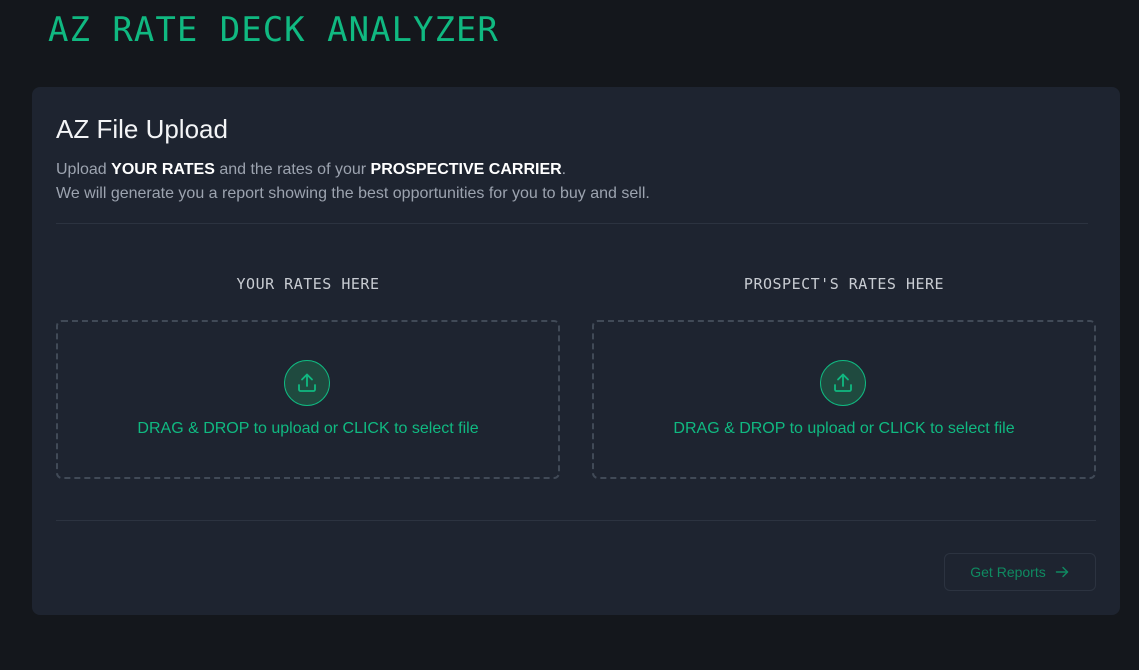 The height and width of the screenshot is (670, 1139). What do you see at coordinates (564, 169) in the screenshot?
I see `description-suffix: .` at bounding box center [564, 169].